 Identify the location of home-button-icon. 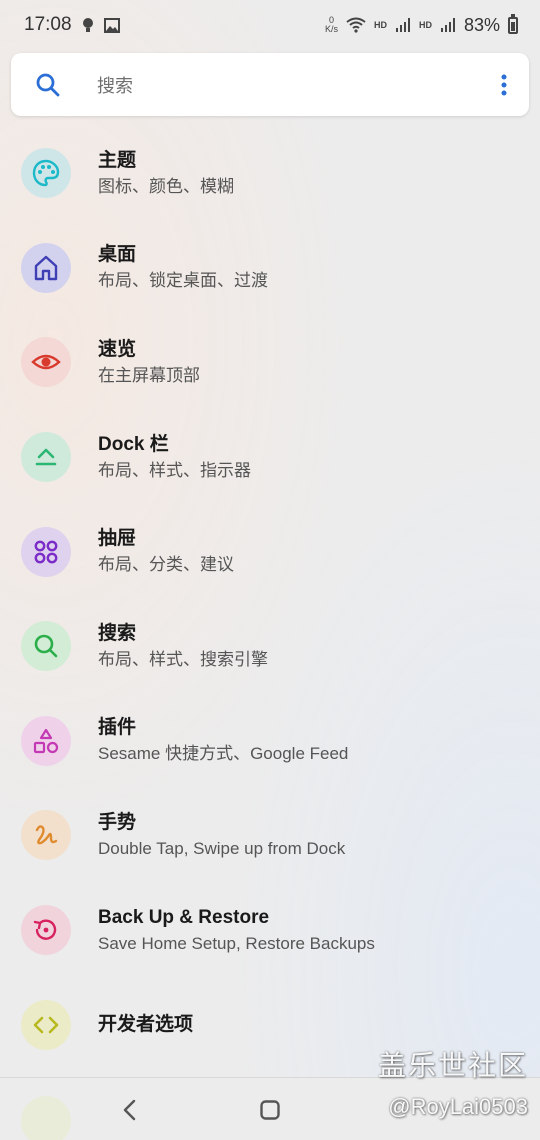
(270, 1110).